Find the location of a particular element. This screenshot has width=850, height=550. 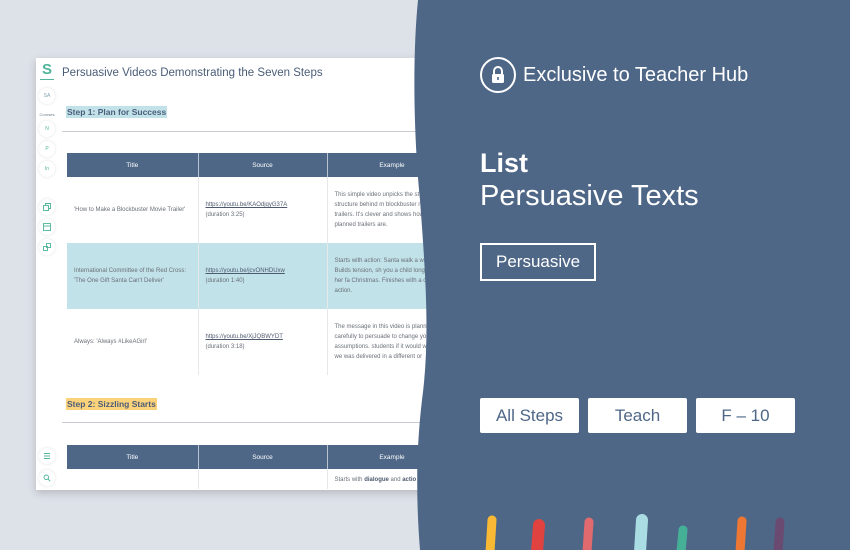

video-link: https://youtu.be/KAOdjqyG37A is located at coordinates (263, 205).